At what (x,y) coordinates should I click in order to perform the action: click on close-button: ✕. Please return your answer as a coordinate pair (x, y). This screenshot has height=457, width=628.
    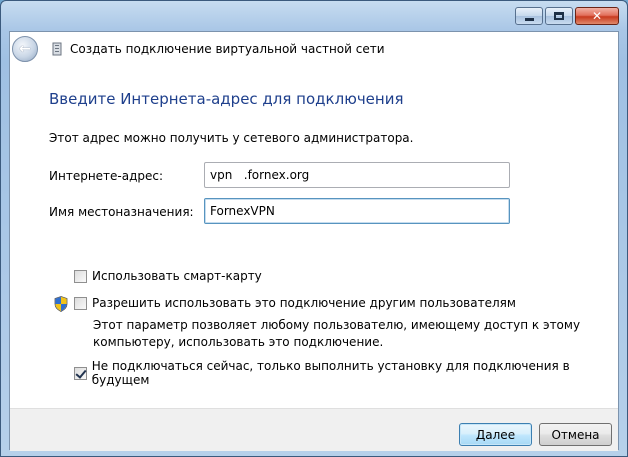
    Looking at the image, I should click on (597, 16).